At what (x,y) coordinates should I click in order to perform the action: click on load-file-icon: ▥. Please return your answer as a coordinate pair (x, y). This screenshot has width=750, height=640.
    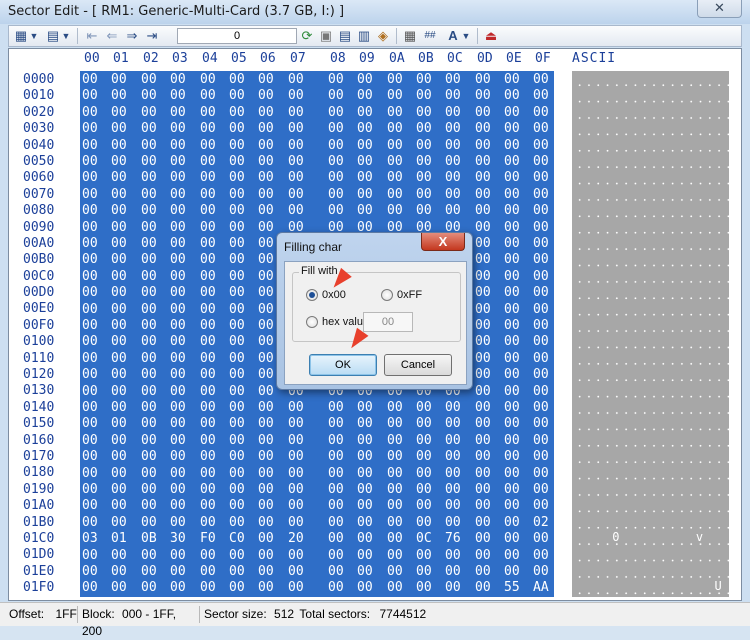
    Looking at the image, I should click on (364, 36).